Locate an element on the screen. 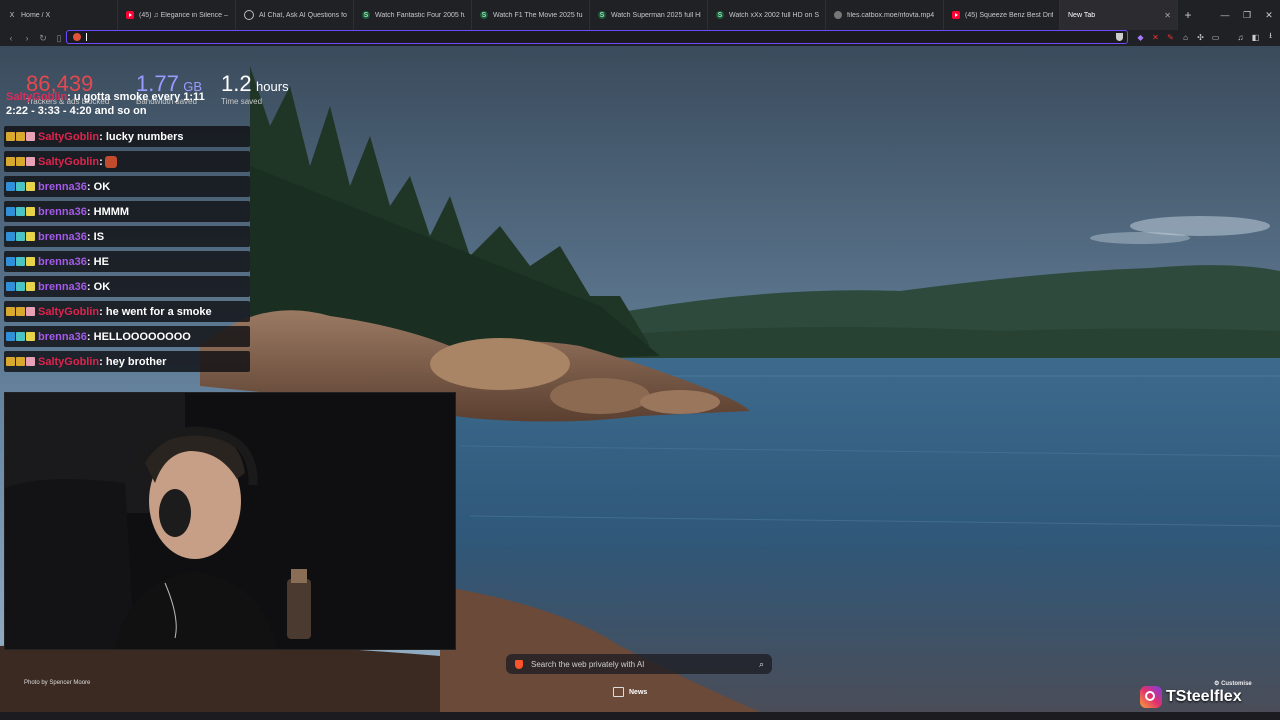 The width and height of the screenshot is (1280, 720). close-icon: ✕ is located at coordinates (1164, 15).